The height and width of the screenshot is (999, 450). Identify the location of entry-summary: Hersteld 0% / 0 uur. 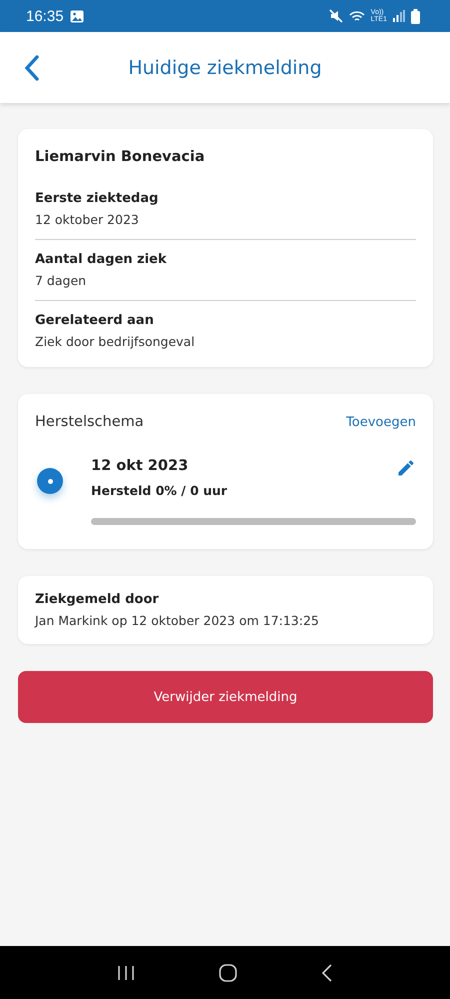
(159, 490).